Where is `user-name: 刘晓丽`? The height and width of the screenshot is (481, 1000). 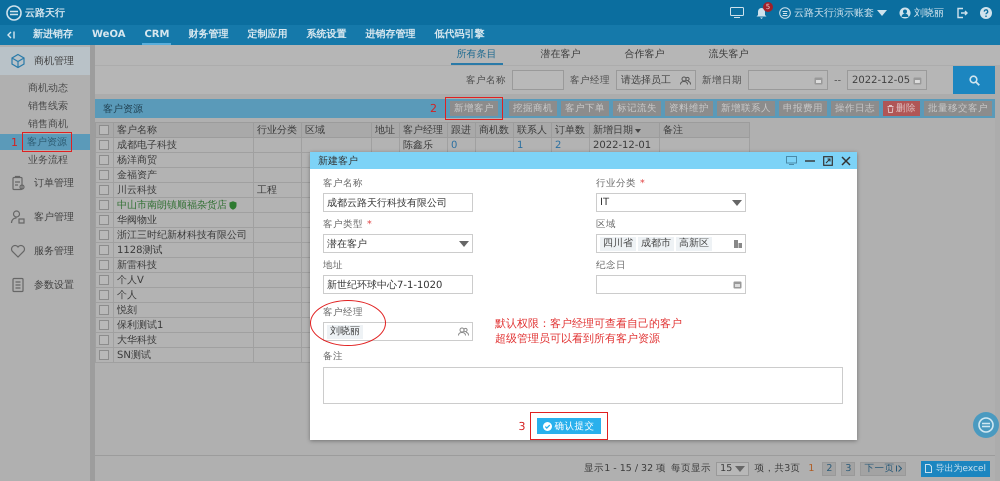 user-name: 刘晓丽 is located at coordinates (929, 13).